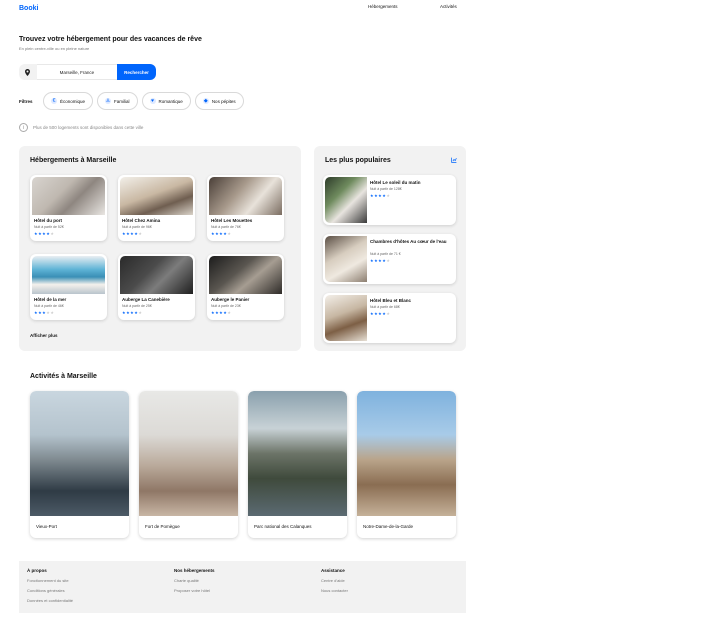  Describe the element at coordinates (194, 570) in the screenshot. I see `footer-heading: Nos hébergements` at that location.